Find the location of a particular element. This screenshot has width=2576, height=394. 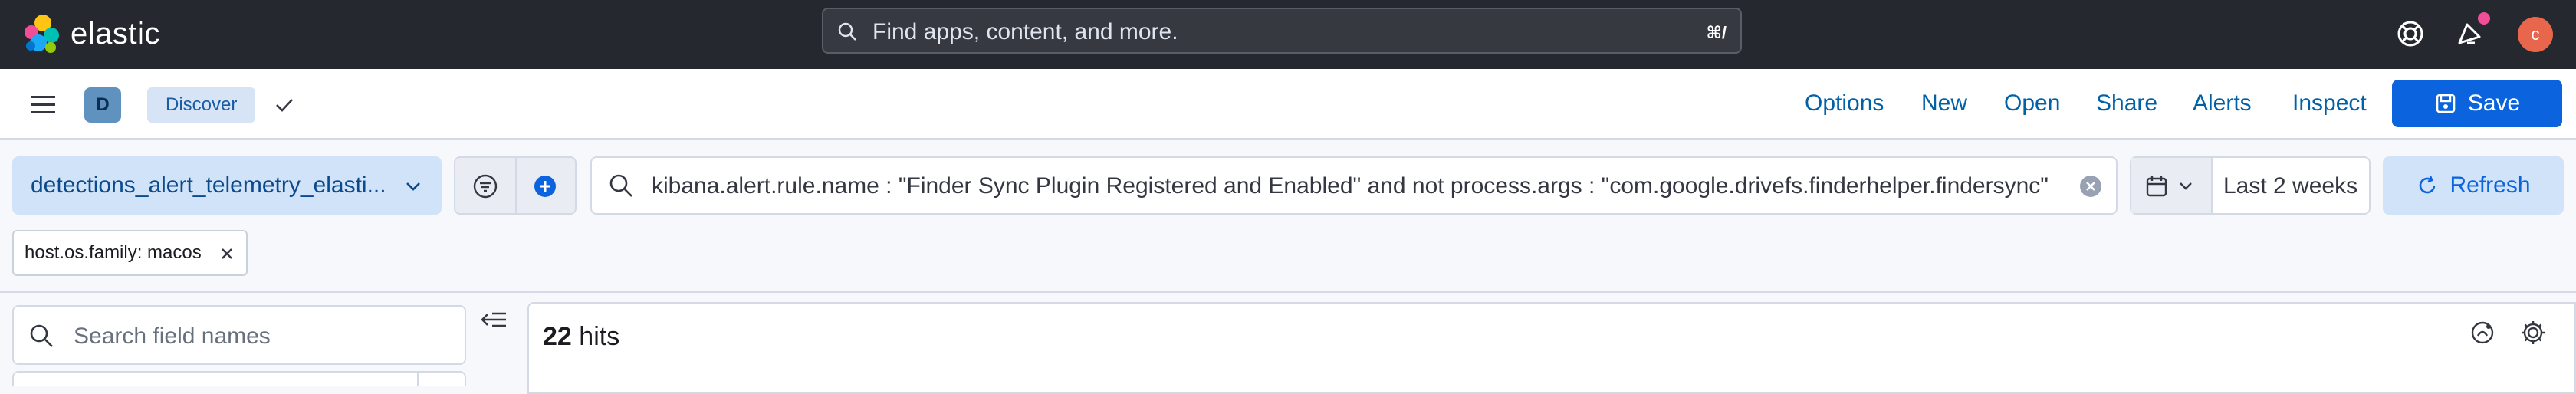

inspect-link: Inspect is located at coordinates (2330, 103).